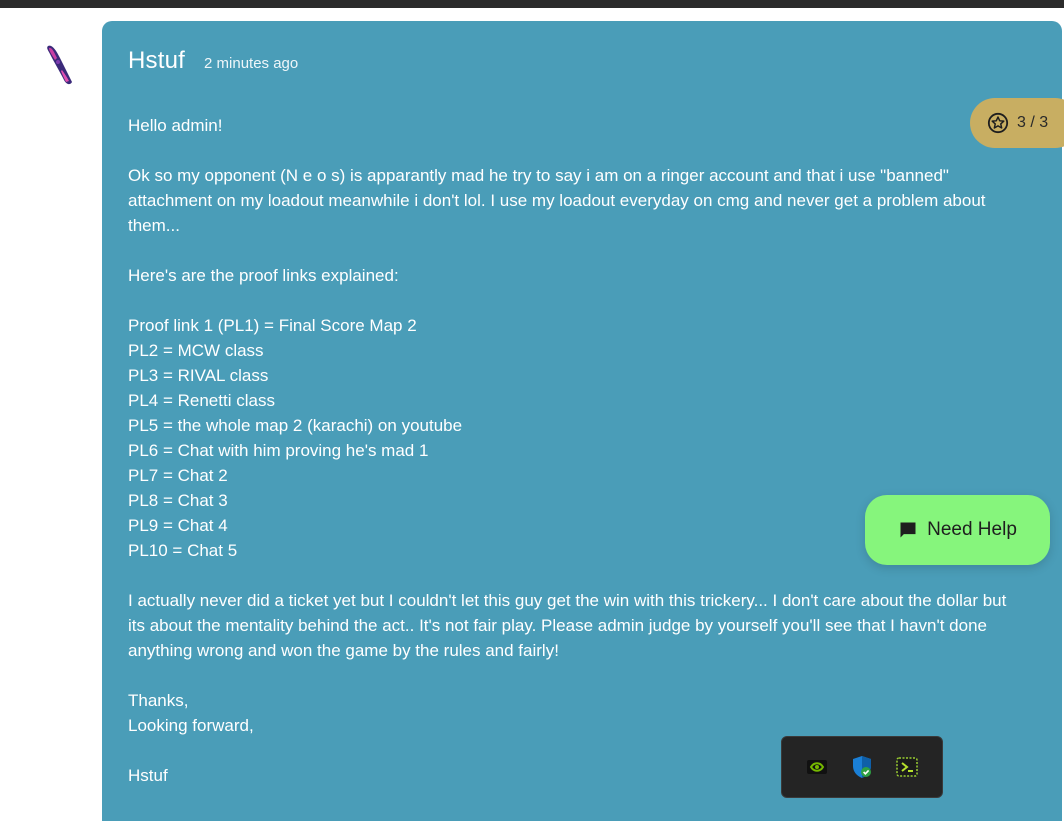 This screenshot has height=821, width=1064. Describe the element at coordinates (532, 4) in the screenshot. I see `window-top-bar` at that location.